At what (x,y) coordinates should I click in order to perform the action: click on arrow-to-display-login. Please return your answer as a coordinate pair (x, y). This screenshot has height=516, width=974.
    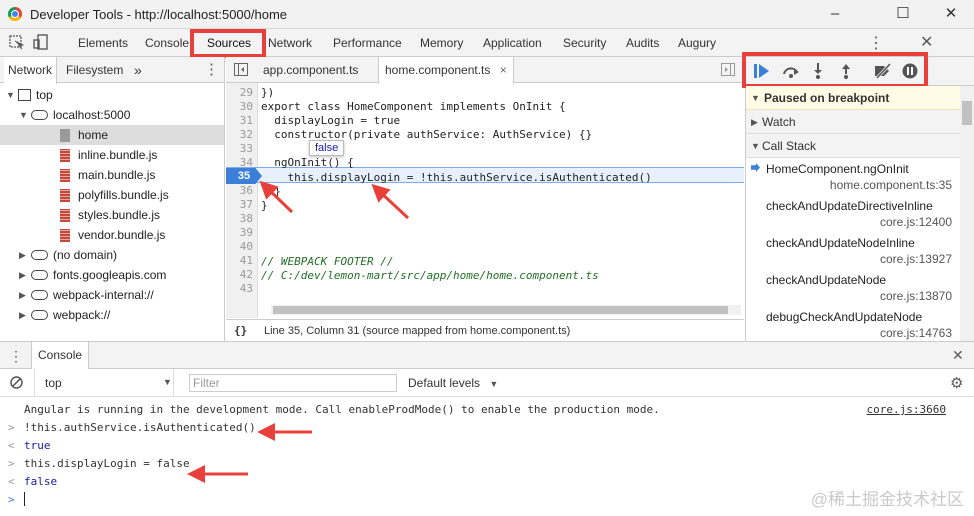
    Looking at the image, I should click on (390, 201).